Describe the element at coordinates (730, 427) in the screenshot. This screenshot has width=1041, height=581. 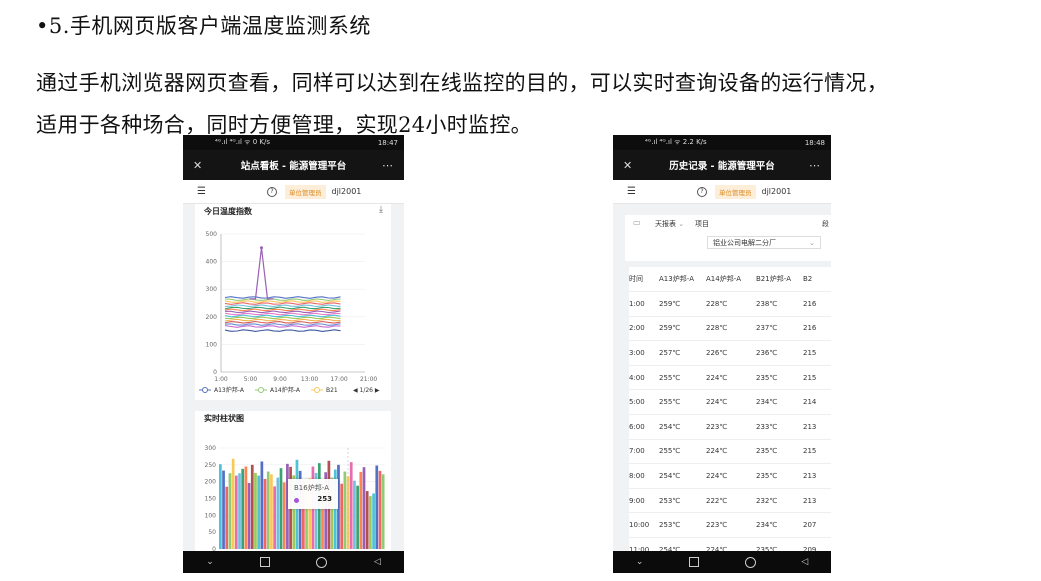
I see `table-row: 6:00 254℃ 223℃ 233℃ 213` at that location.